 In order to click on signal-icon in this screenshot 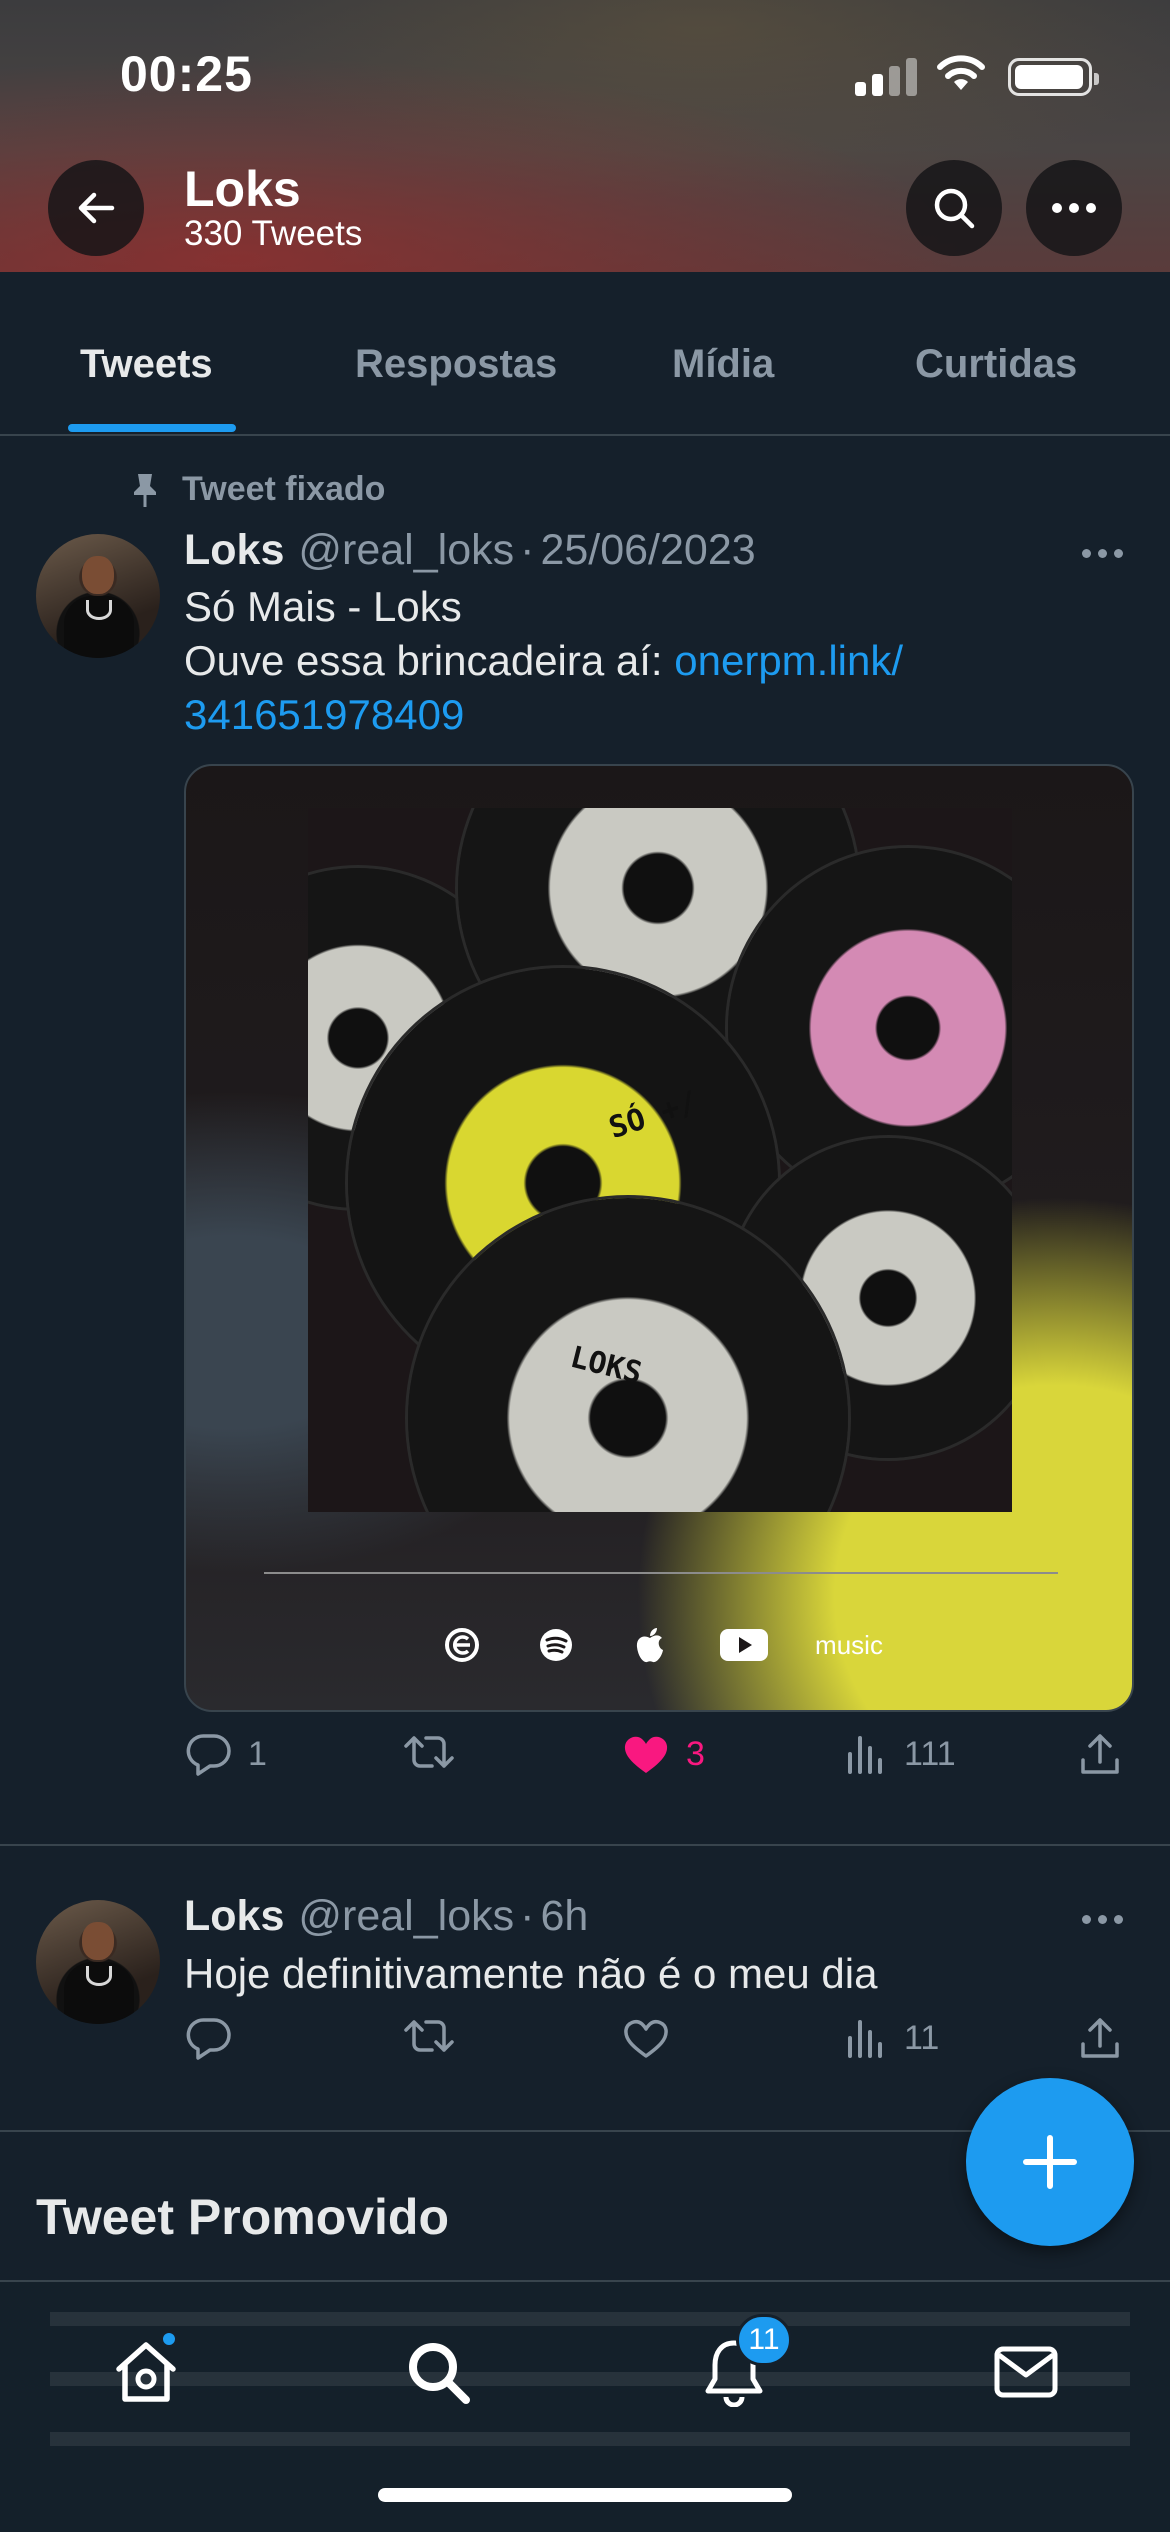, I will do `click(886, 77)`.